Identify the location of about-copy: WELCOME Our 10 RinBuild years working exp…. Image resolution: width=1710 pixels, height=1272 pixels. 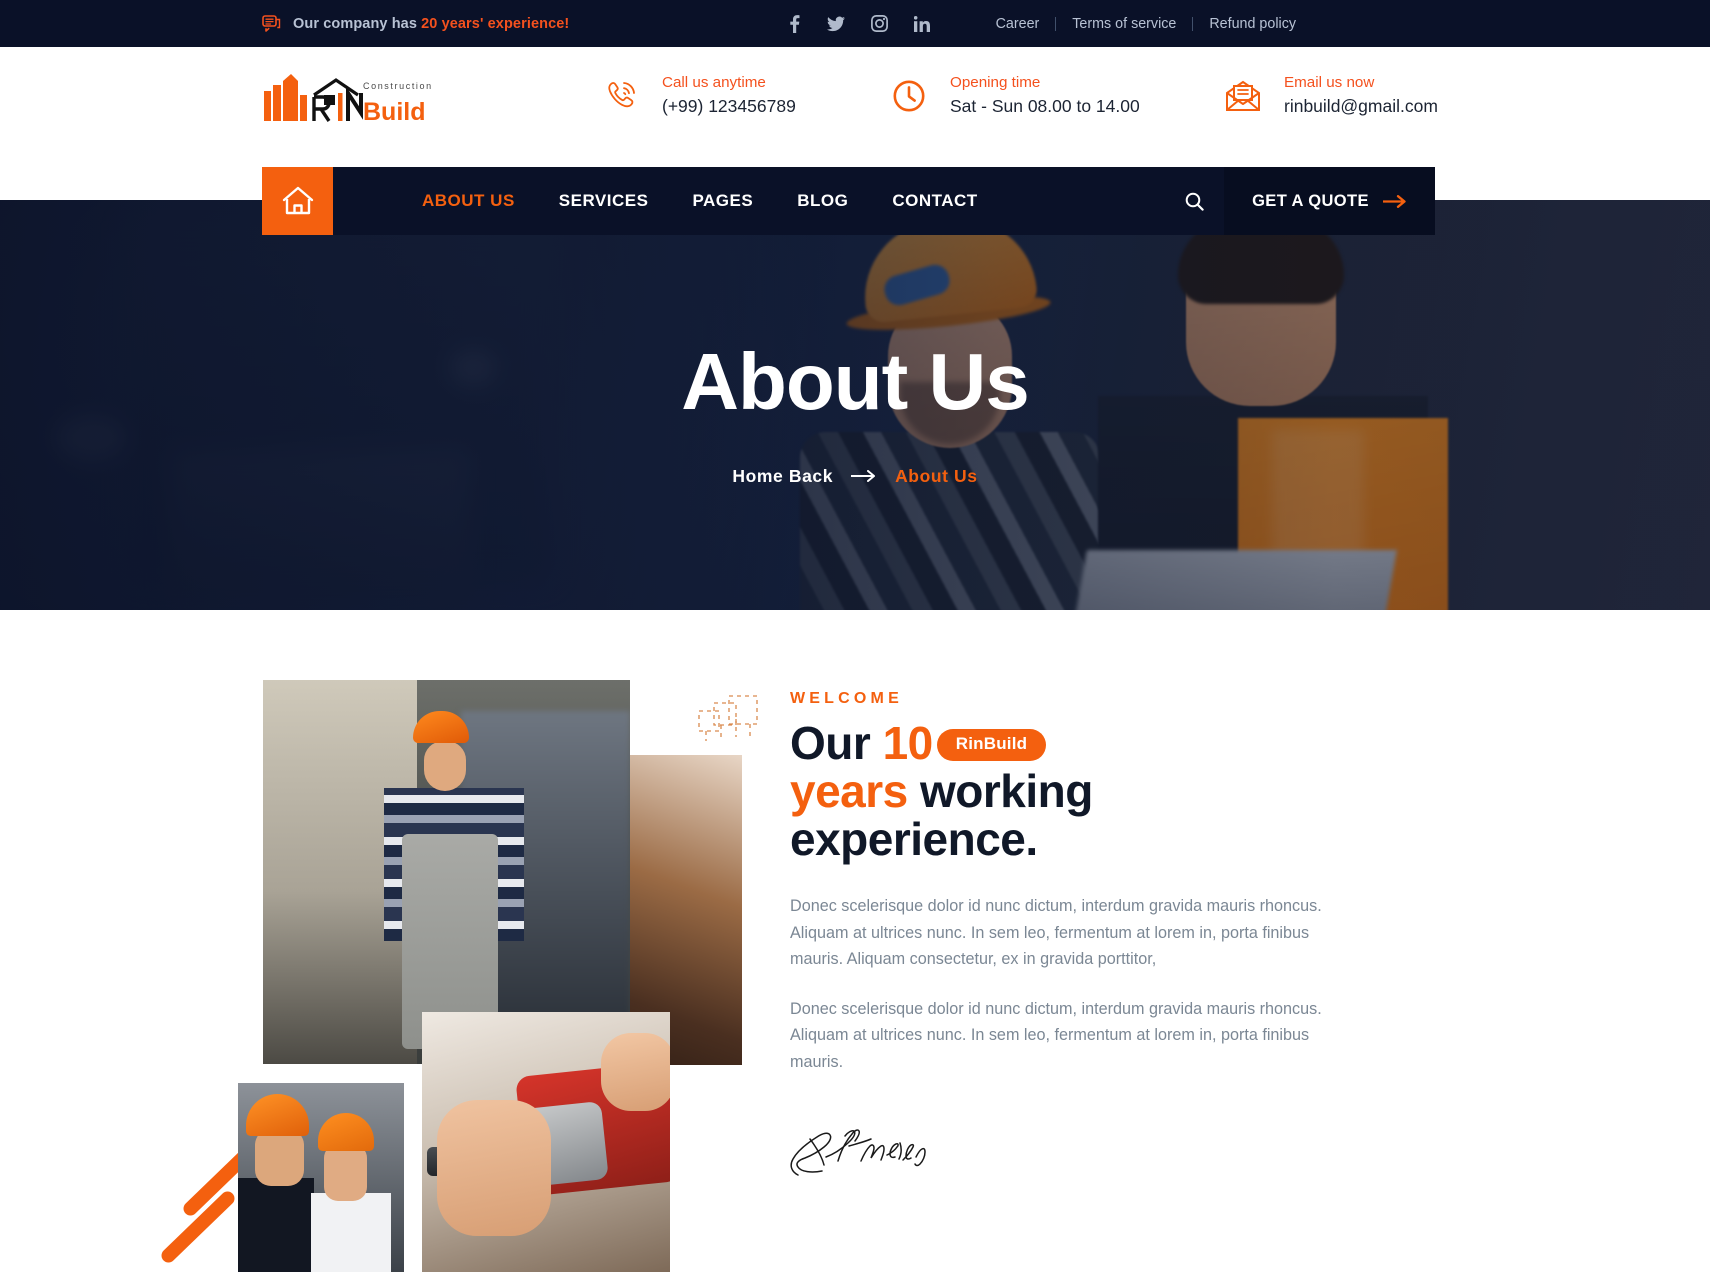
(1060, 882).